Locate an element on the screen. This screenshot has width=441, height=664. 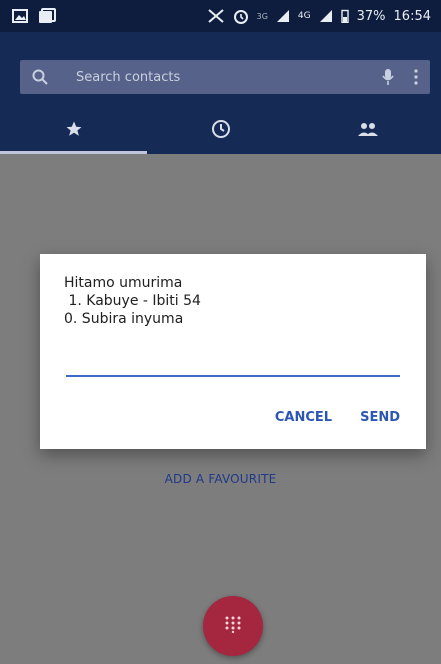
people-icon is located at coordinates (368, 131).